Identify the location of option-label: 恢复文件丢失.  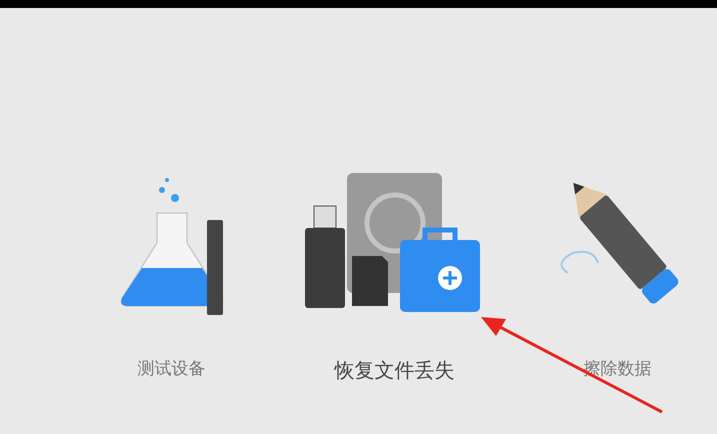
(394, 371).